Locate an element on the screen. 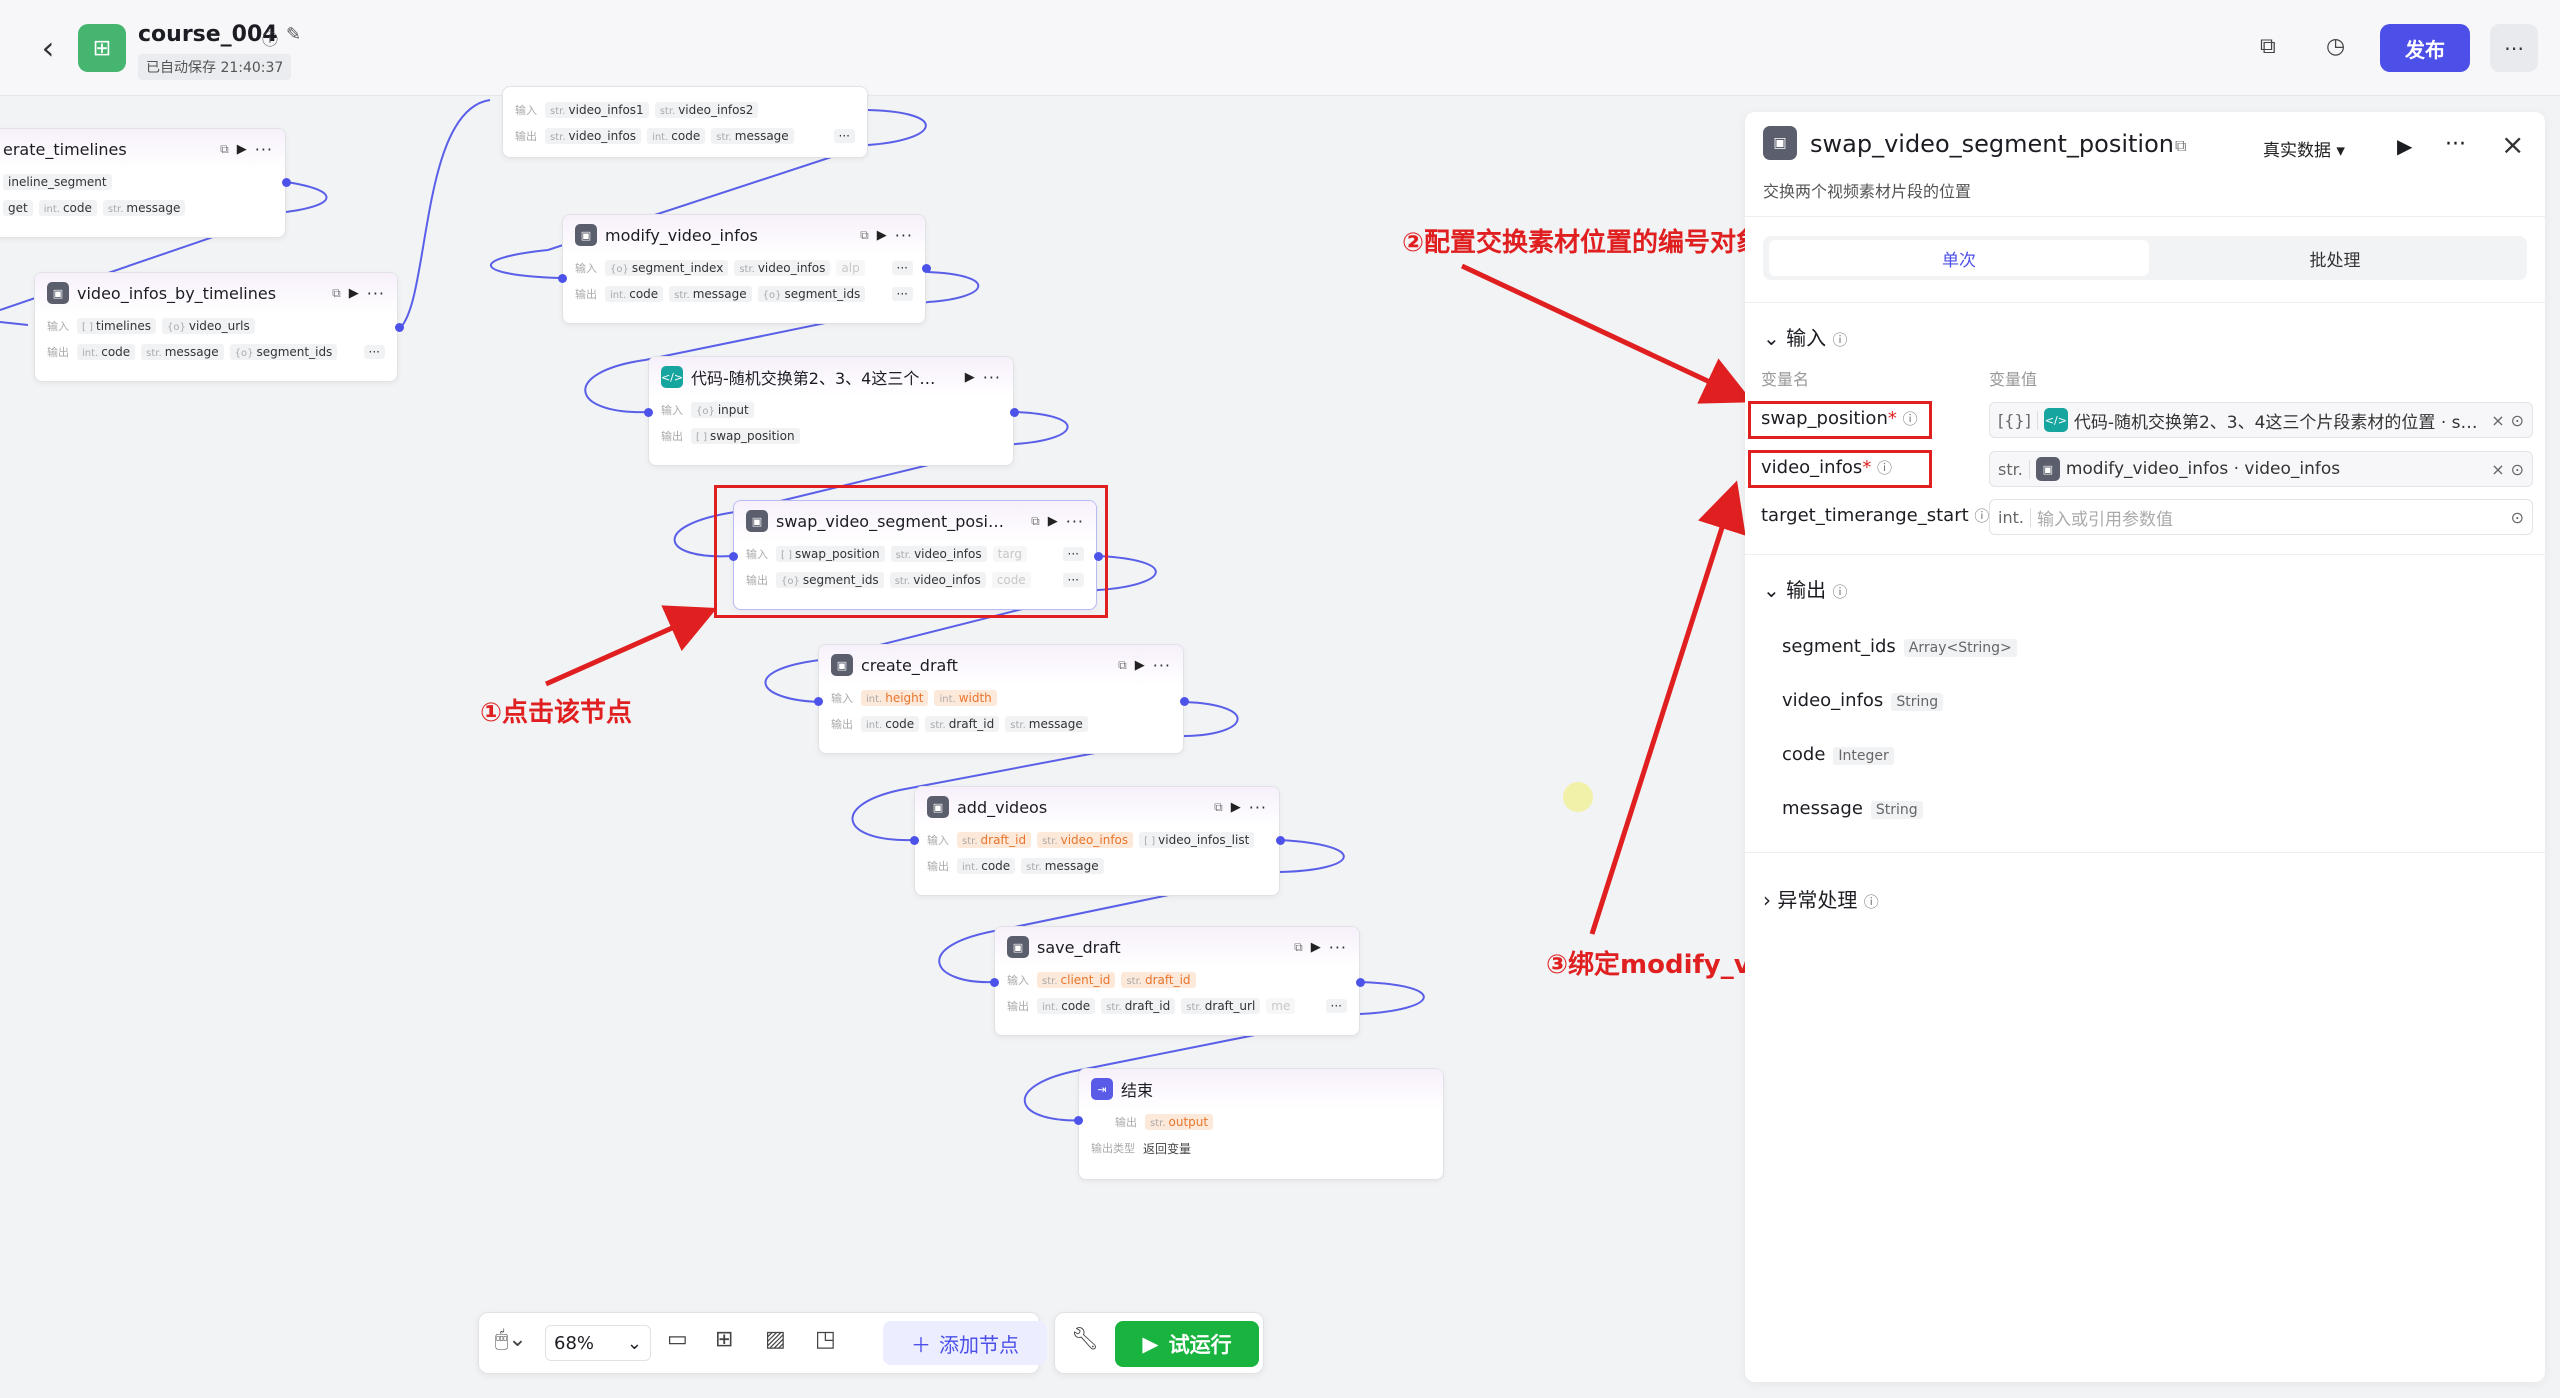 This screenshot has width=2560, height=1398. column-header-value: 变量值 is located at coordinates (2013, 379).